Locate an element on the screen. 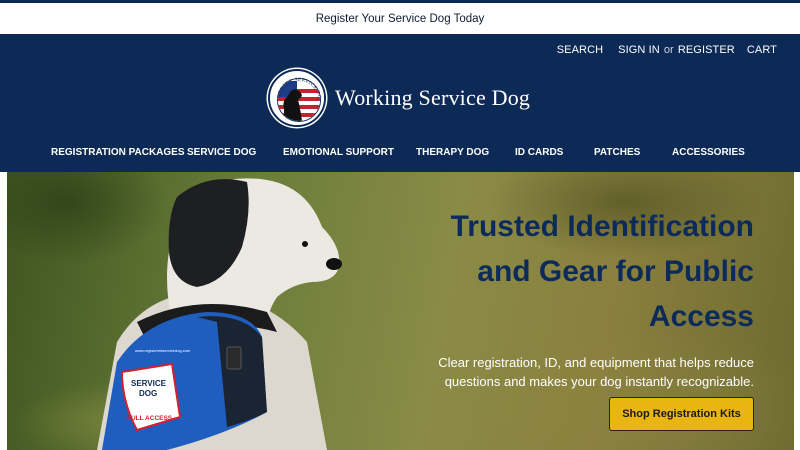  logo-seal-icon: WORKING SERVICE DOG is located at coordinates (297, 98).